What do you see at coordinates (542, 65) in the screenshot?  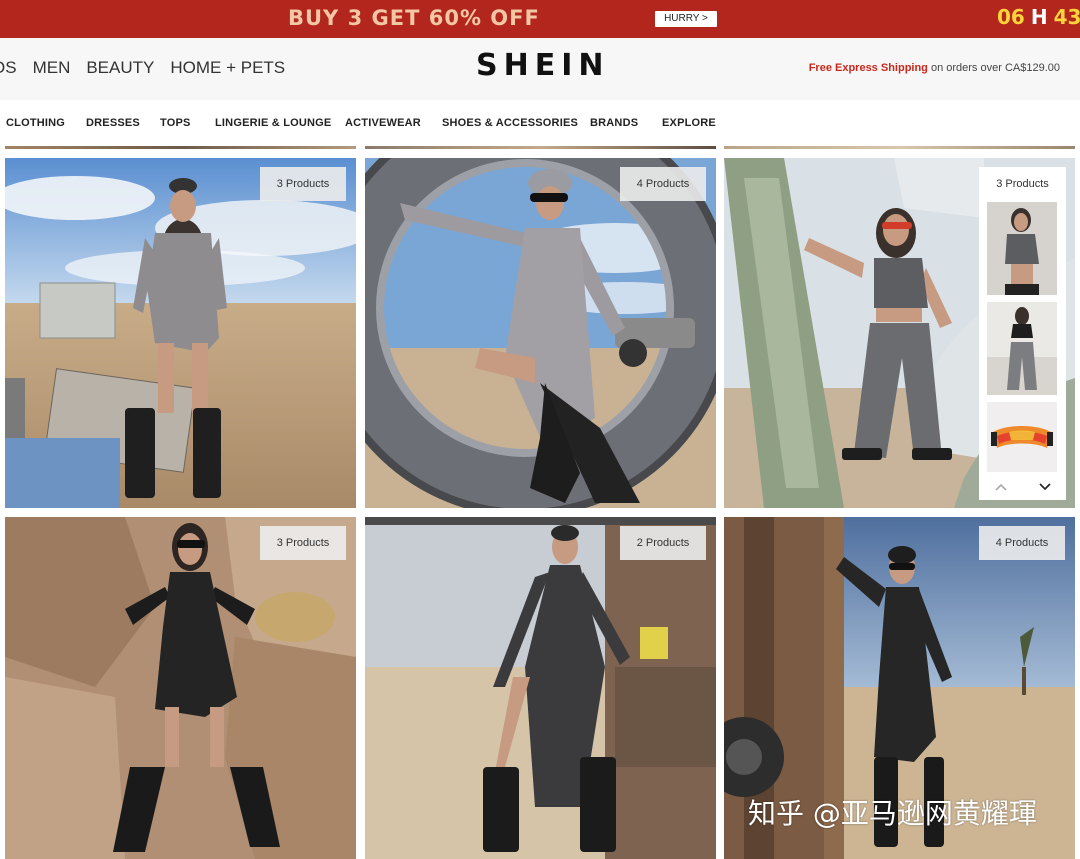 I see `shein-logo: SHEIN` at bounding box center [542, 65].